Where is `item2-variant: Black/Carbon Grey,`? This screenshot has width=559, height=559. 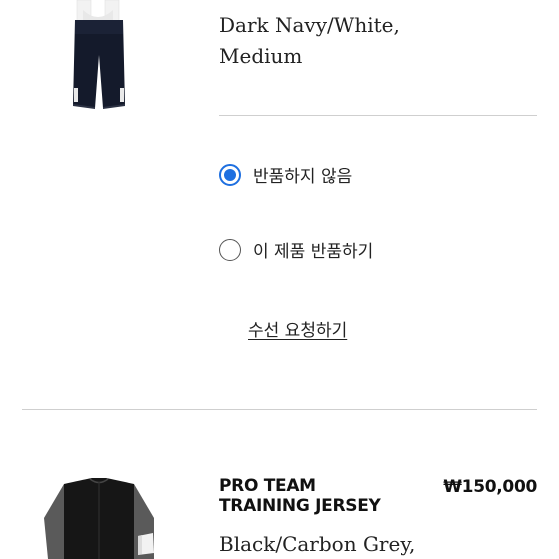 item2-variant: Black/Carbon Grey, is located at coordinates (317, 544).